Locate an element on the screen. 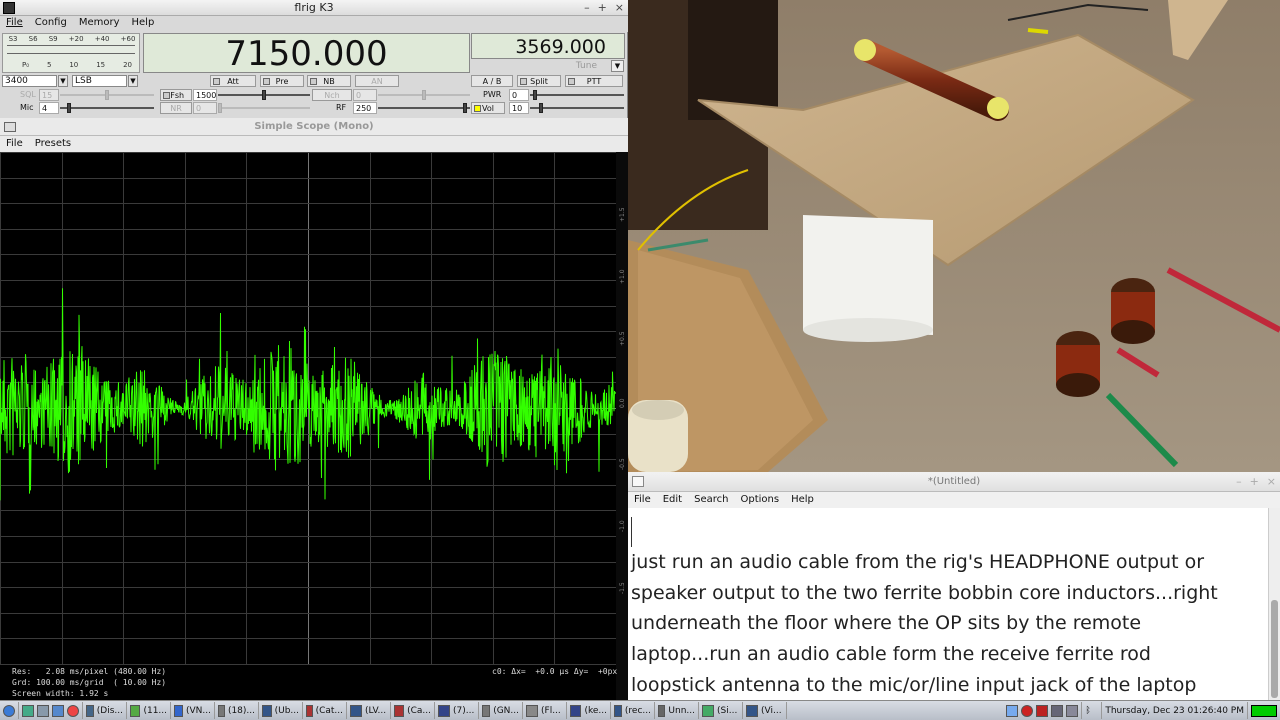  editor-app-icon is located at coordinates (638, 481).